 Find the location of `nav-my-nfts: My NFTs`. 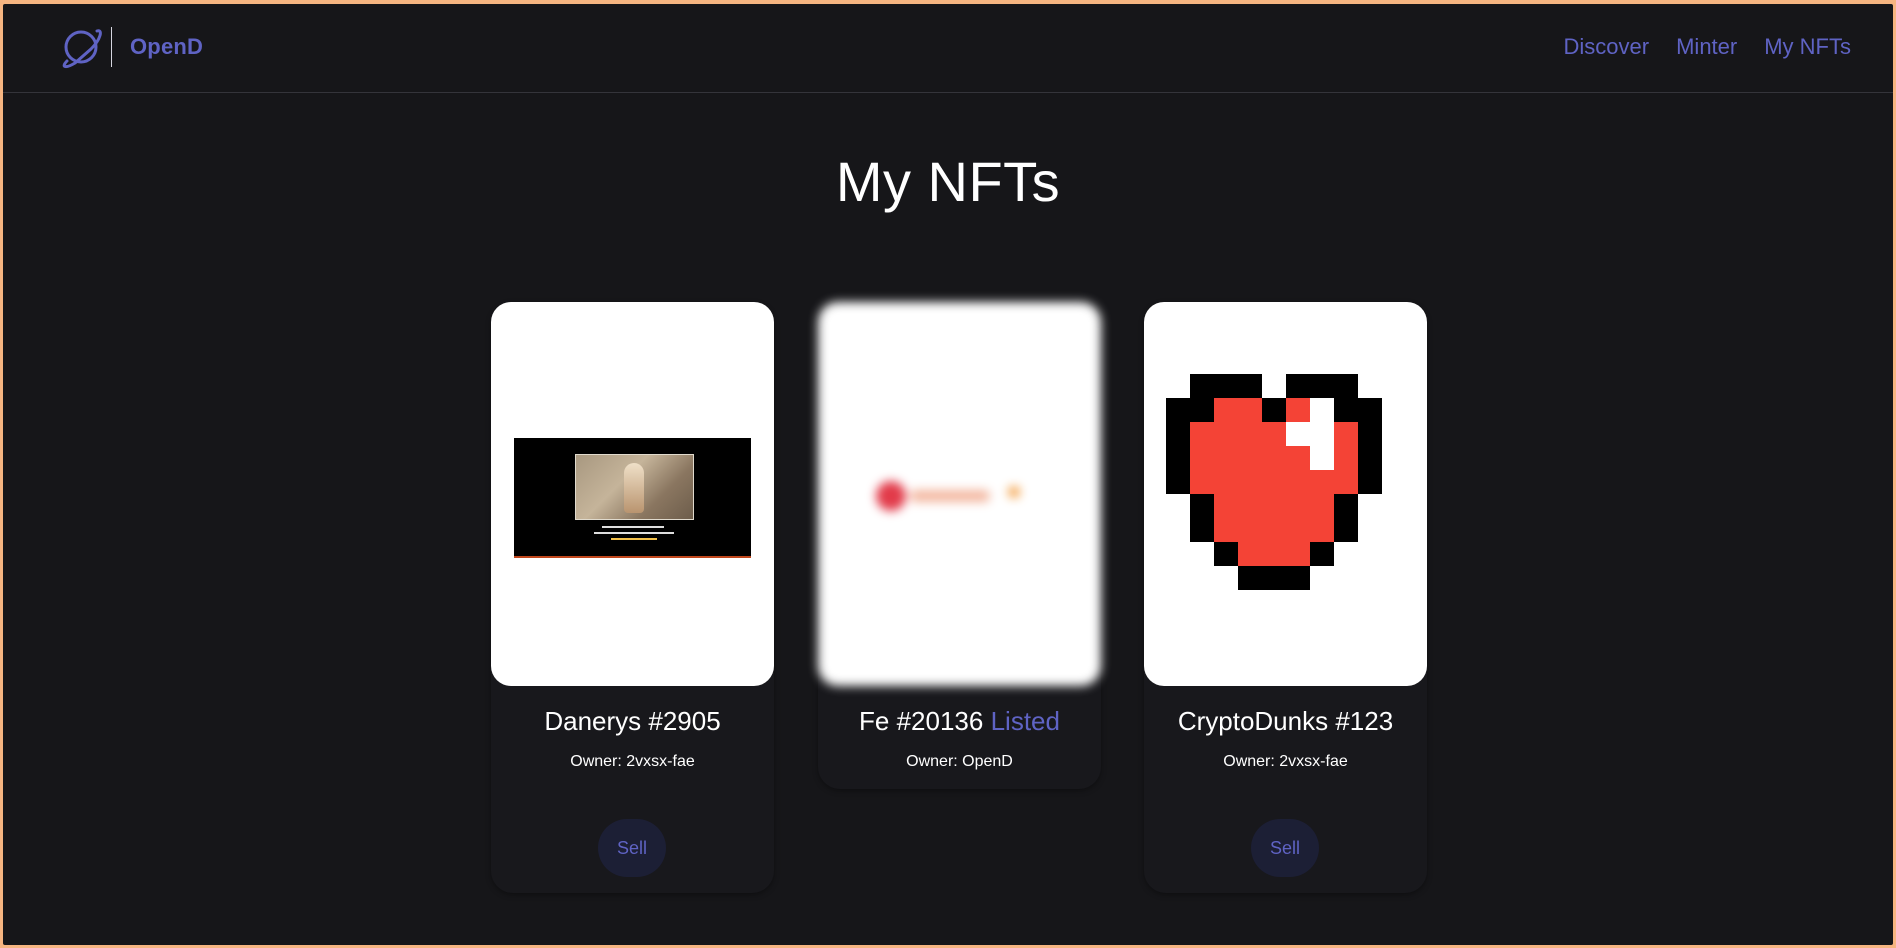

nav-my-nfts: My NFTs is located at coordinates (1807, 47).